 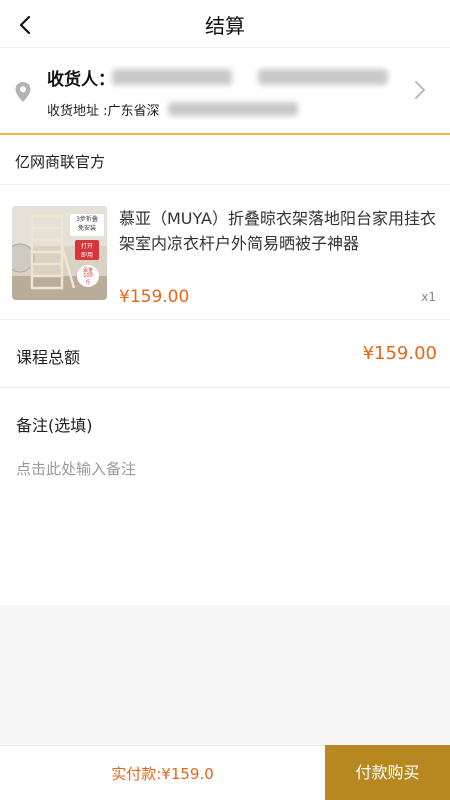 I want to click on thumb-badge-line-1: 3步折叠, so click(x=87, y=219).